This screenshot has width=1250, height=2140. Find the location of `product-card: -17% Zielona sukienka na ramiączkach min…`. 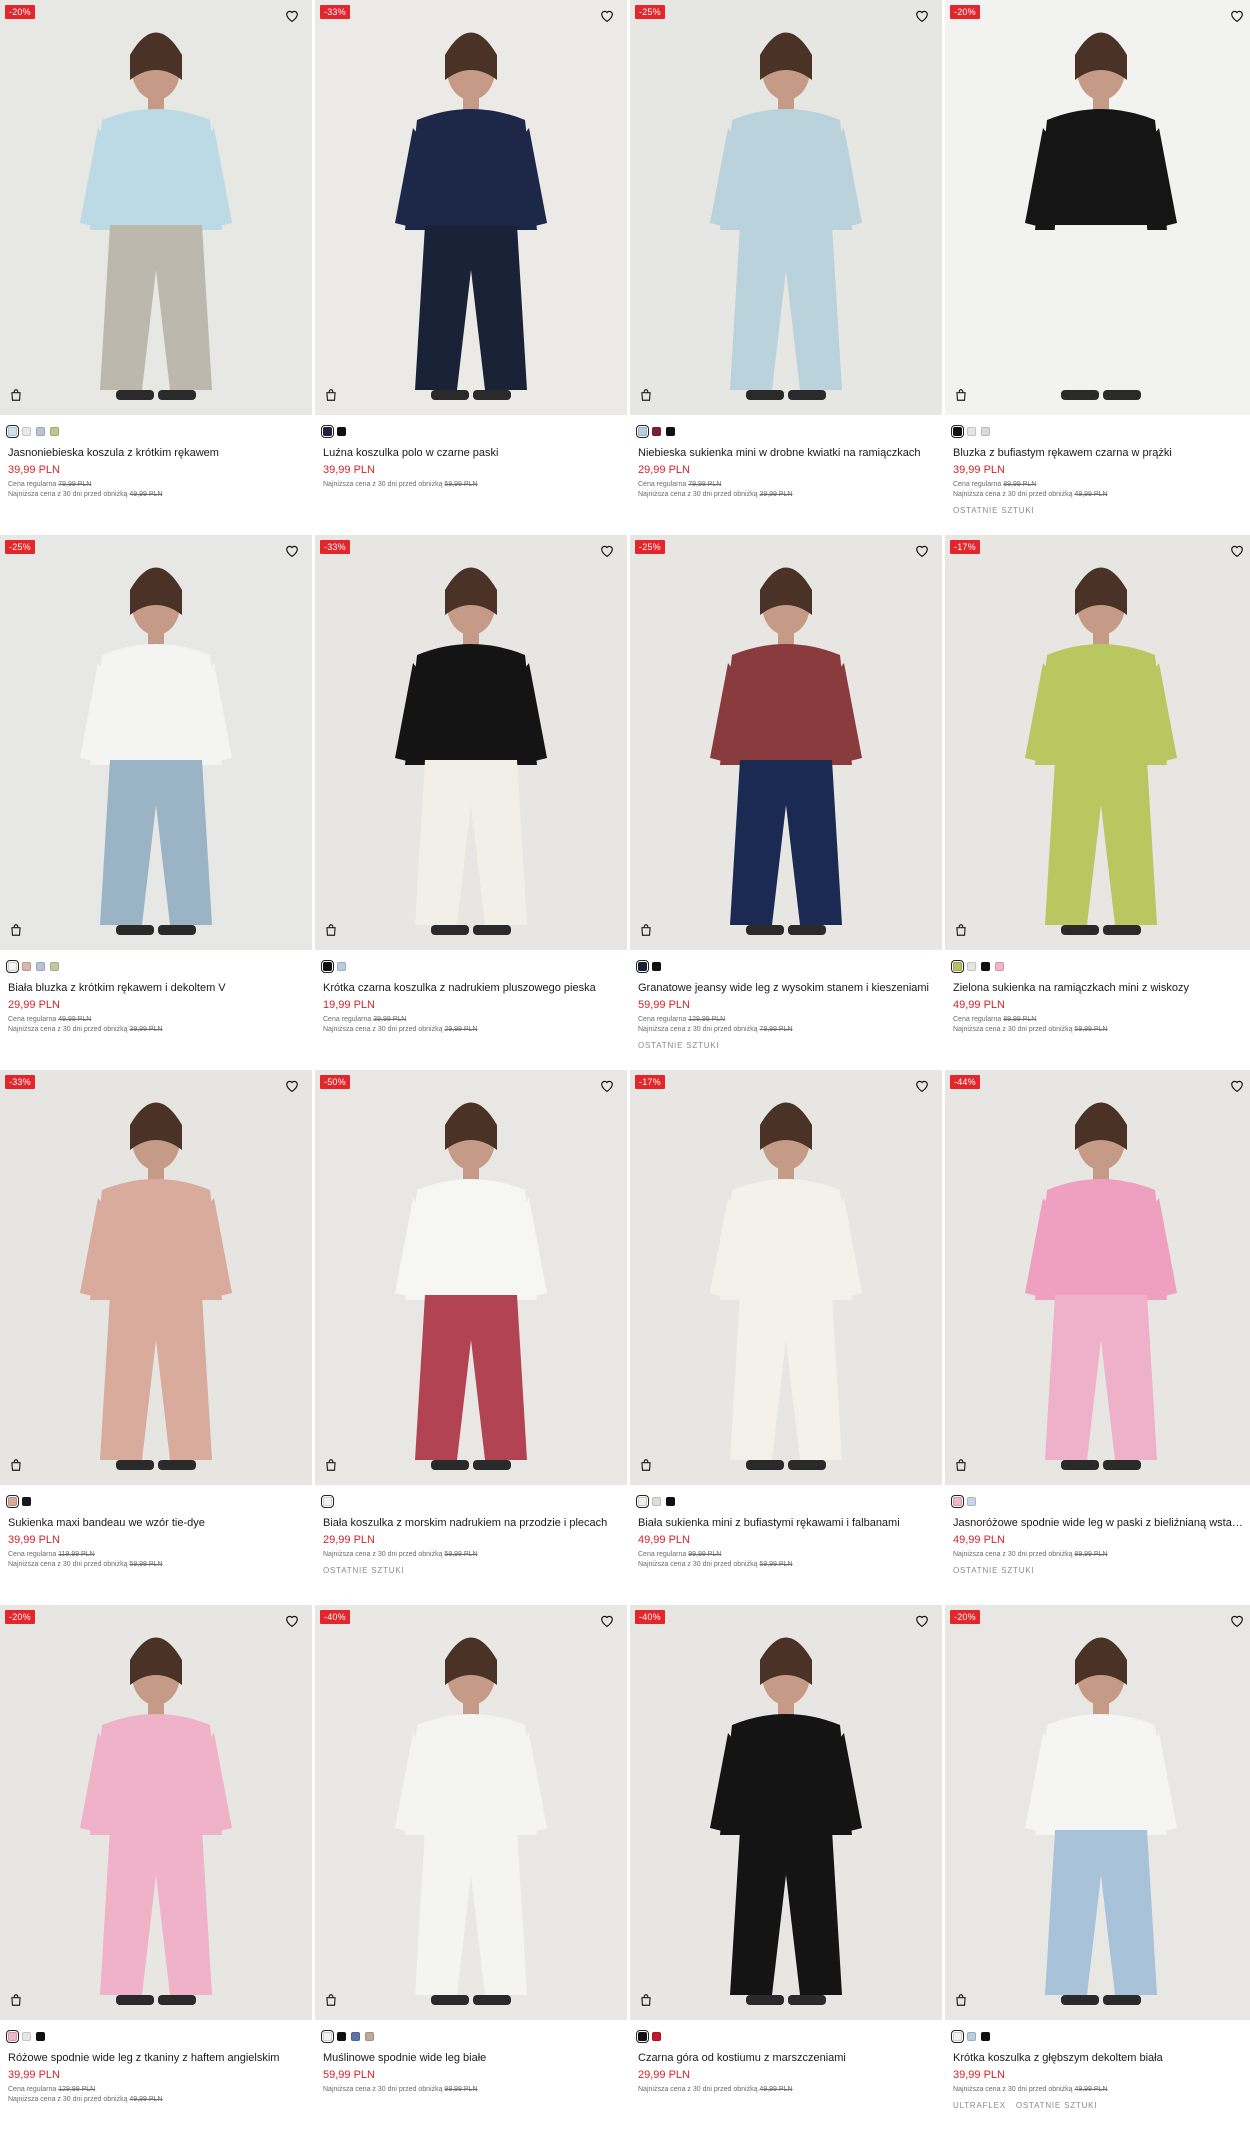

product-card: -17% Zielona sukienka na ramiączkach min… is located at coordinates (1097, 802).